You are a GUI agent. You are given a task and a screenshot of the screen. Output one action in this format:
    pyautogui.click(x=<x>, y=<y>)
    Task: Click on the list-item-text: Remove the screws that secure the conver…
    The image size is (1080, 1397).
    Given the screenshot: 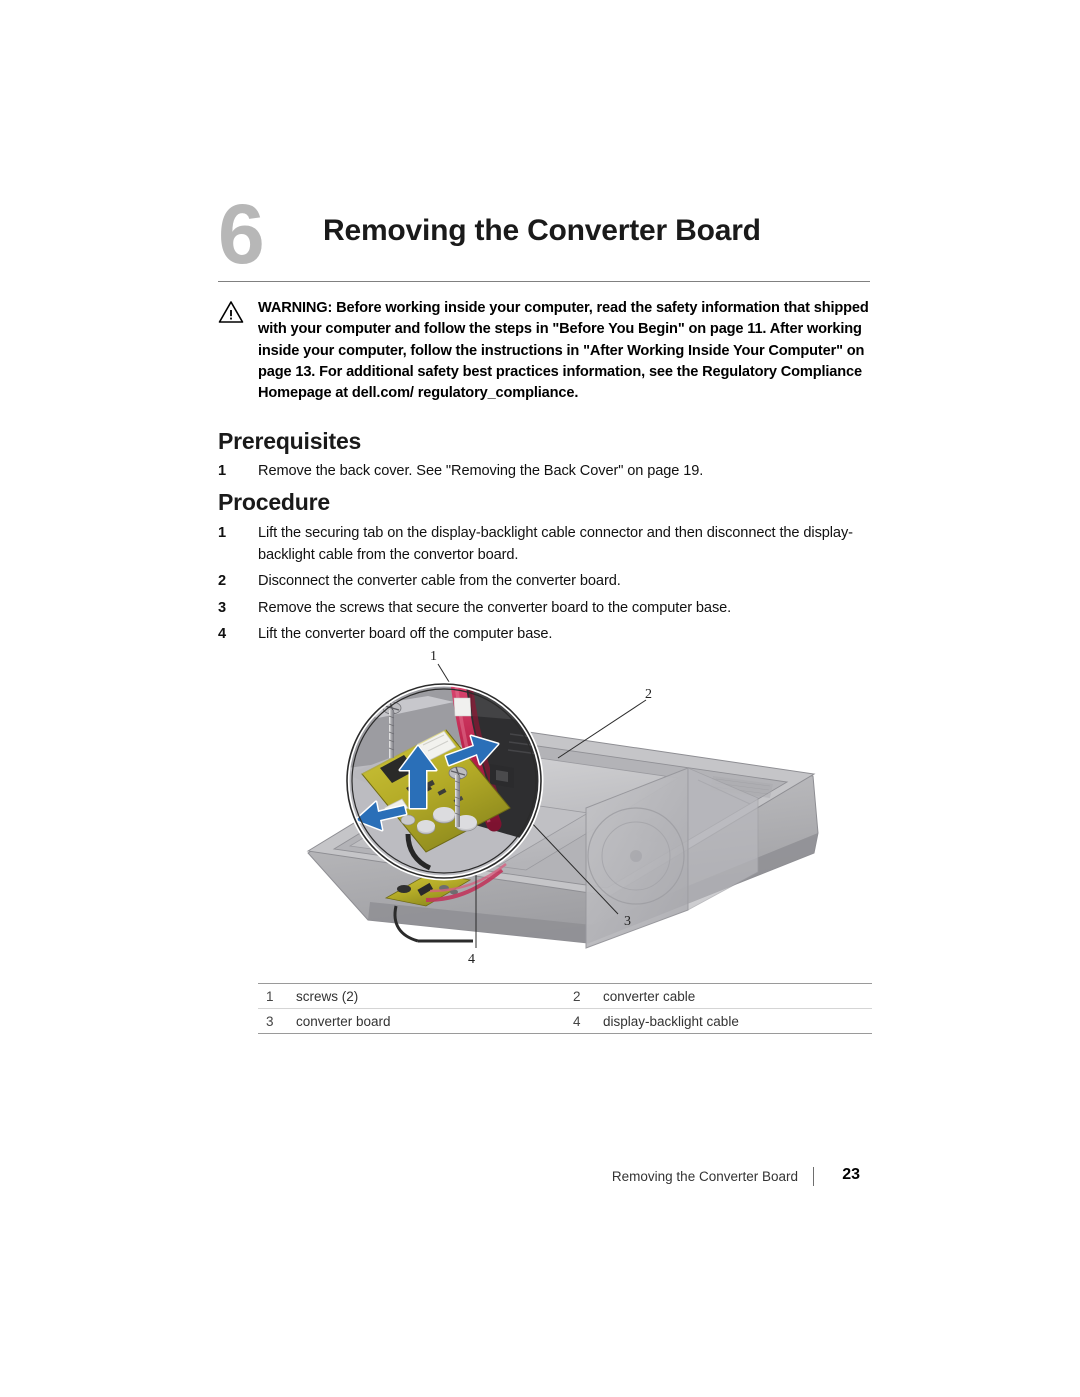 What is the action you would take?
    pyautogui.click(x=495, y=607)
    